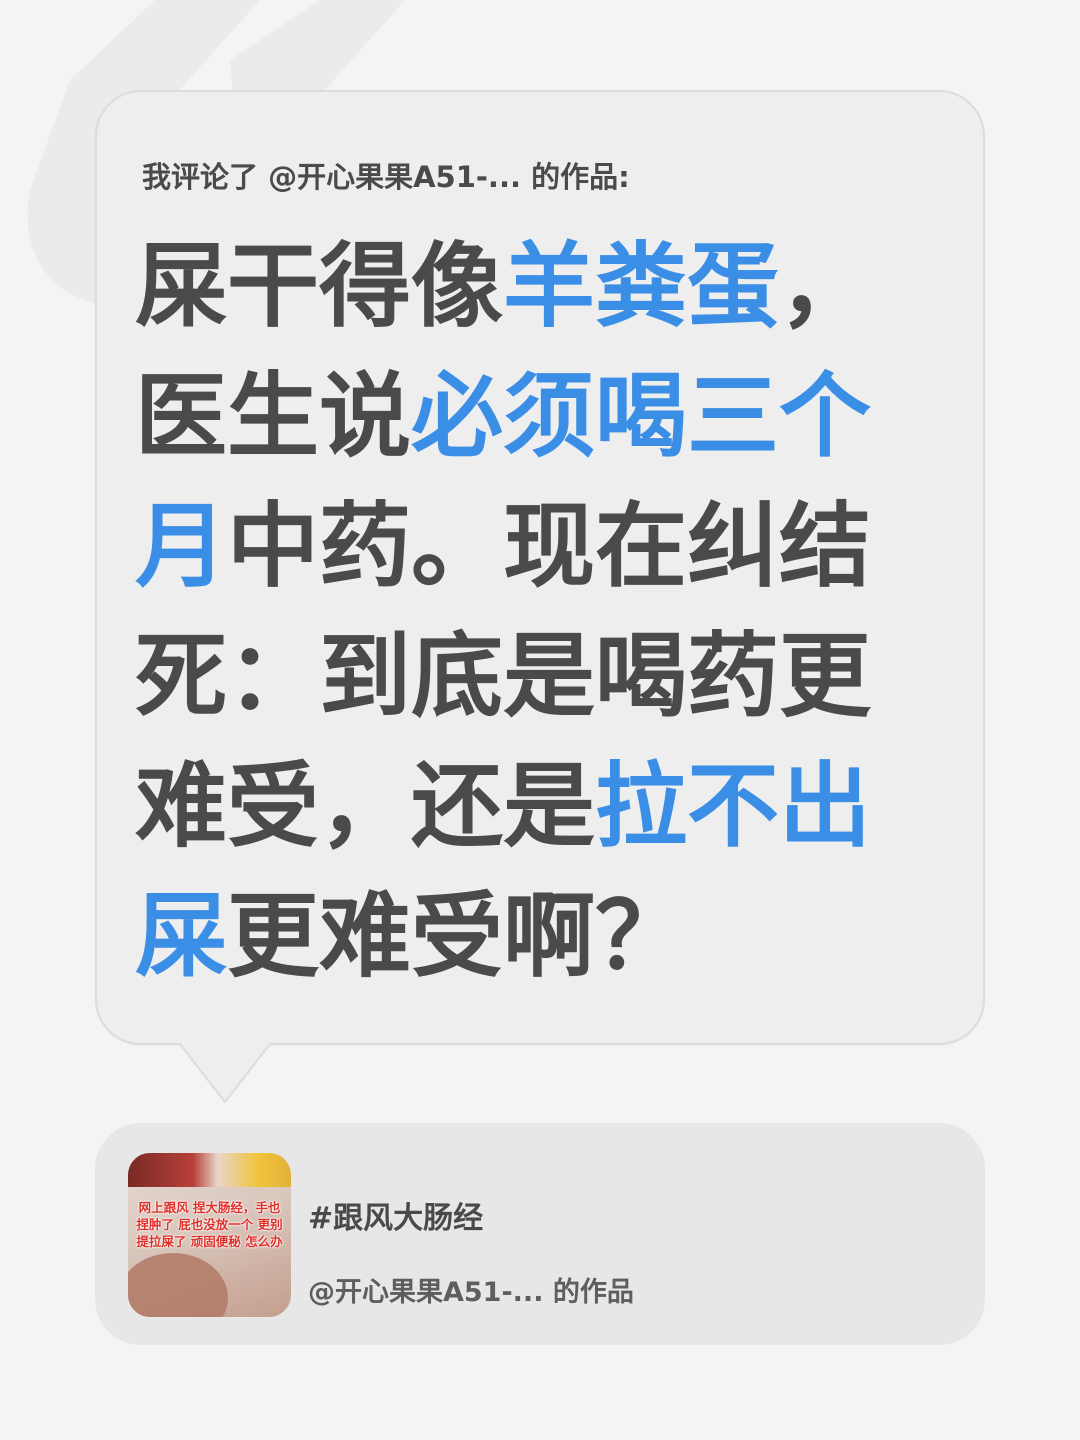 The image size is (1080, 1440). What do you see at coordinates (209, 1170) in the screenshot?
I see `thumbnail-background` at bounding box center [209, 1170].